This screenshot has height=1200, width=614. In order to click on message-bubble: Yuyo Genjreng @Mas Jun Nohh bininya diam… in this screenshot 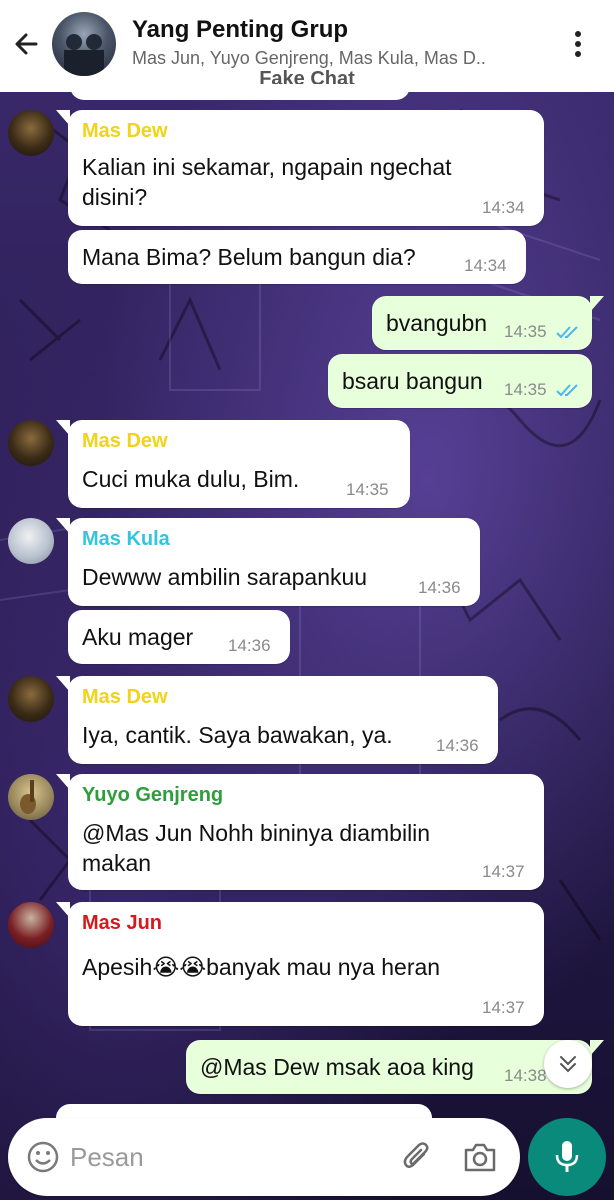, I will do `click(300, 832)`.